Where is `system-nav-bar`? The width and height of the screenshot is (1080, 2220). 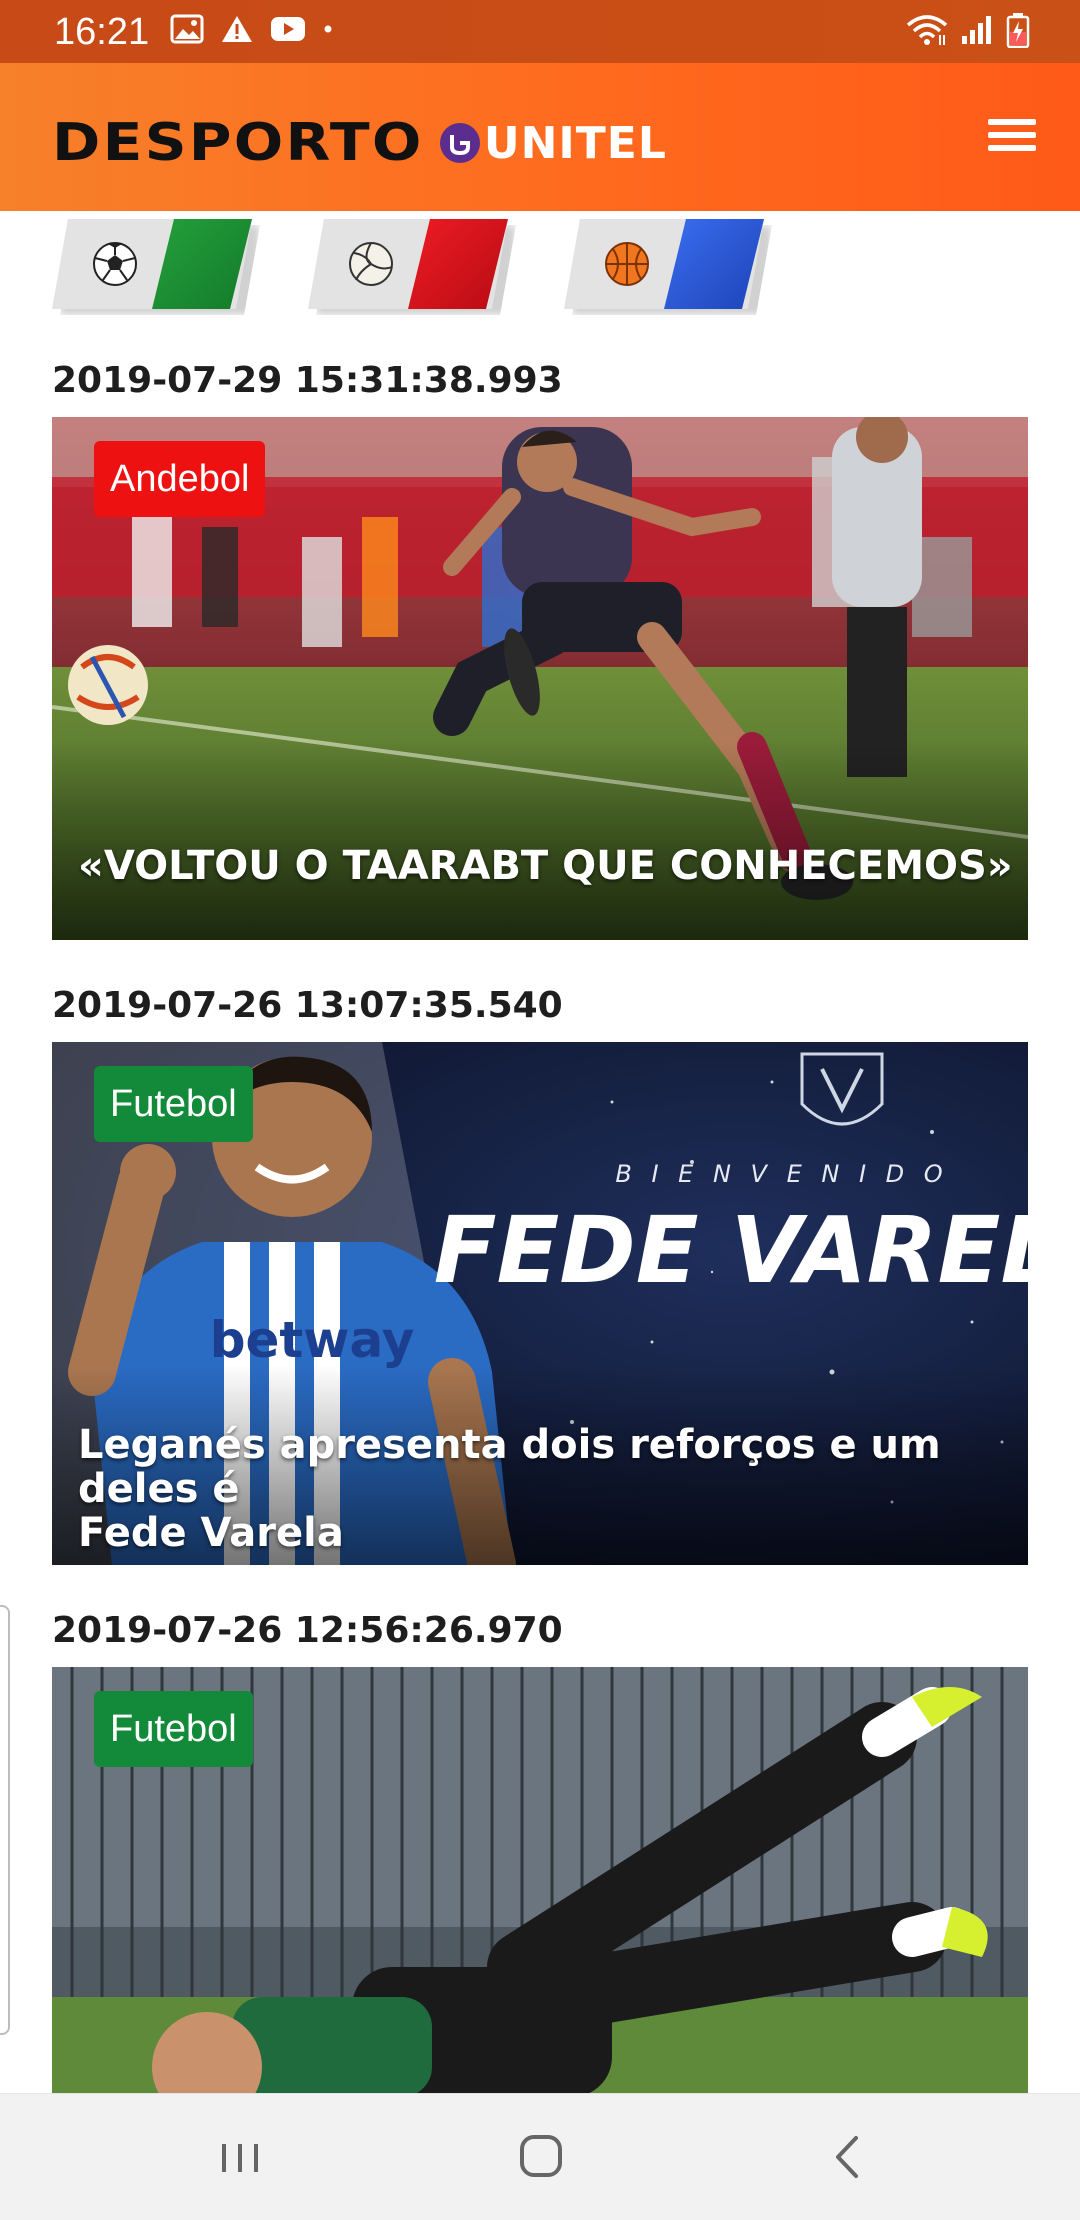 system-nav-bar is located at coordinates (540, 2156).